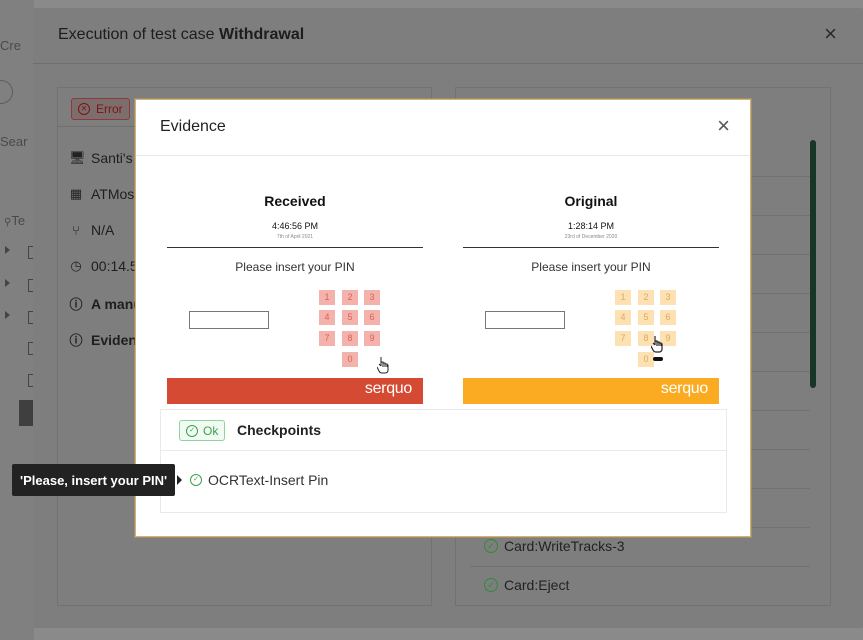 Image resolution: width=863 pixels, height=640 pixels. Describe the element at coordinates (295, 201) in the screenshot. I see `screenshot-title: Received` at that location.